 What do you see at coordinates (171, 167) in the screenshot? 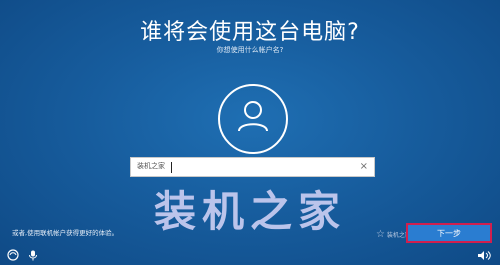
I see `text-caret` at bounding box center [171, 167].